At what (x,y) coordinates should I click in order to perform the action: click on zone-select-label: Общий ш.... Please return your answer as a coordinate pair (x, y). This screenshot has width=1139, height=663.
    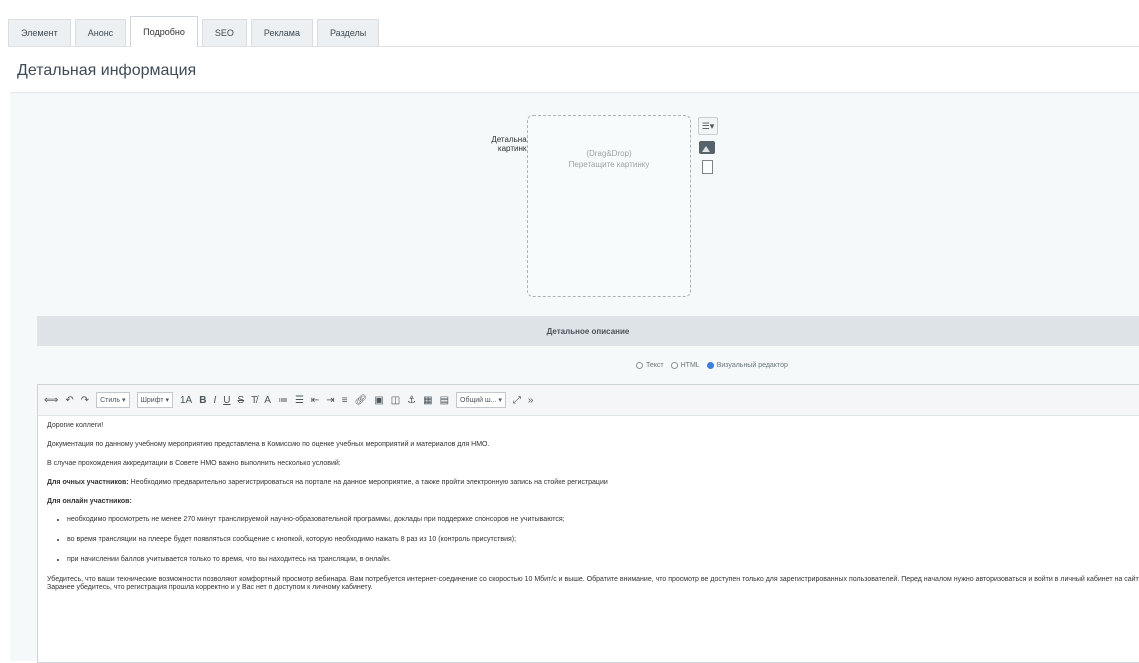
    Looking at the image, I should click on (478, 400).